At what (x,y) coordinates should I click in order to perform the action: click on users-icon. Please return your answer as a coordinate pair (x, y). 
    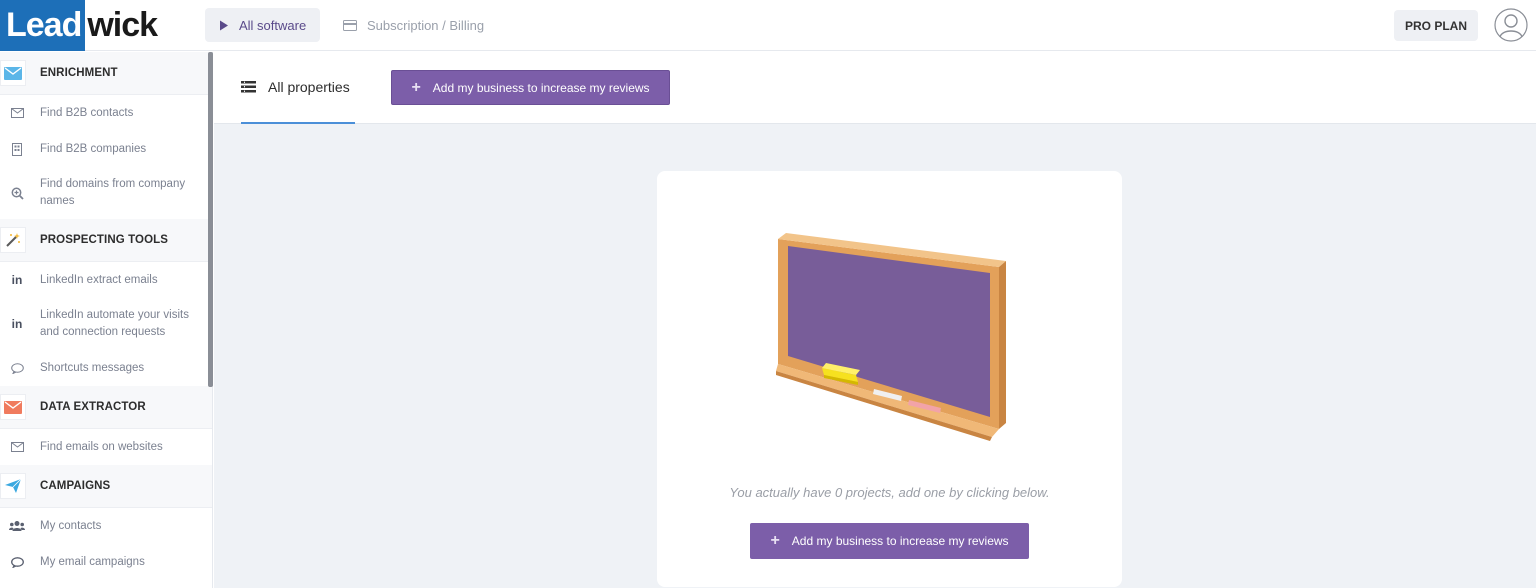
    Looking at the image, I should click on (17, 526).